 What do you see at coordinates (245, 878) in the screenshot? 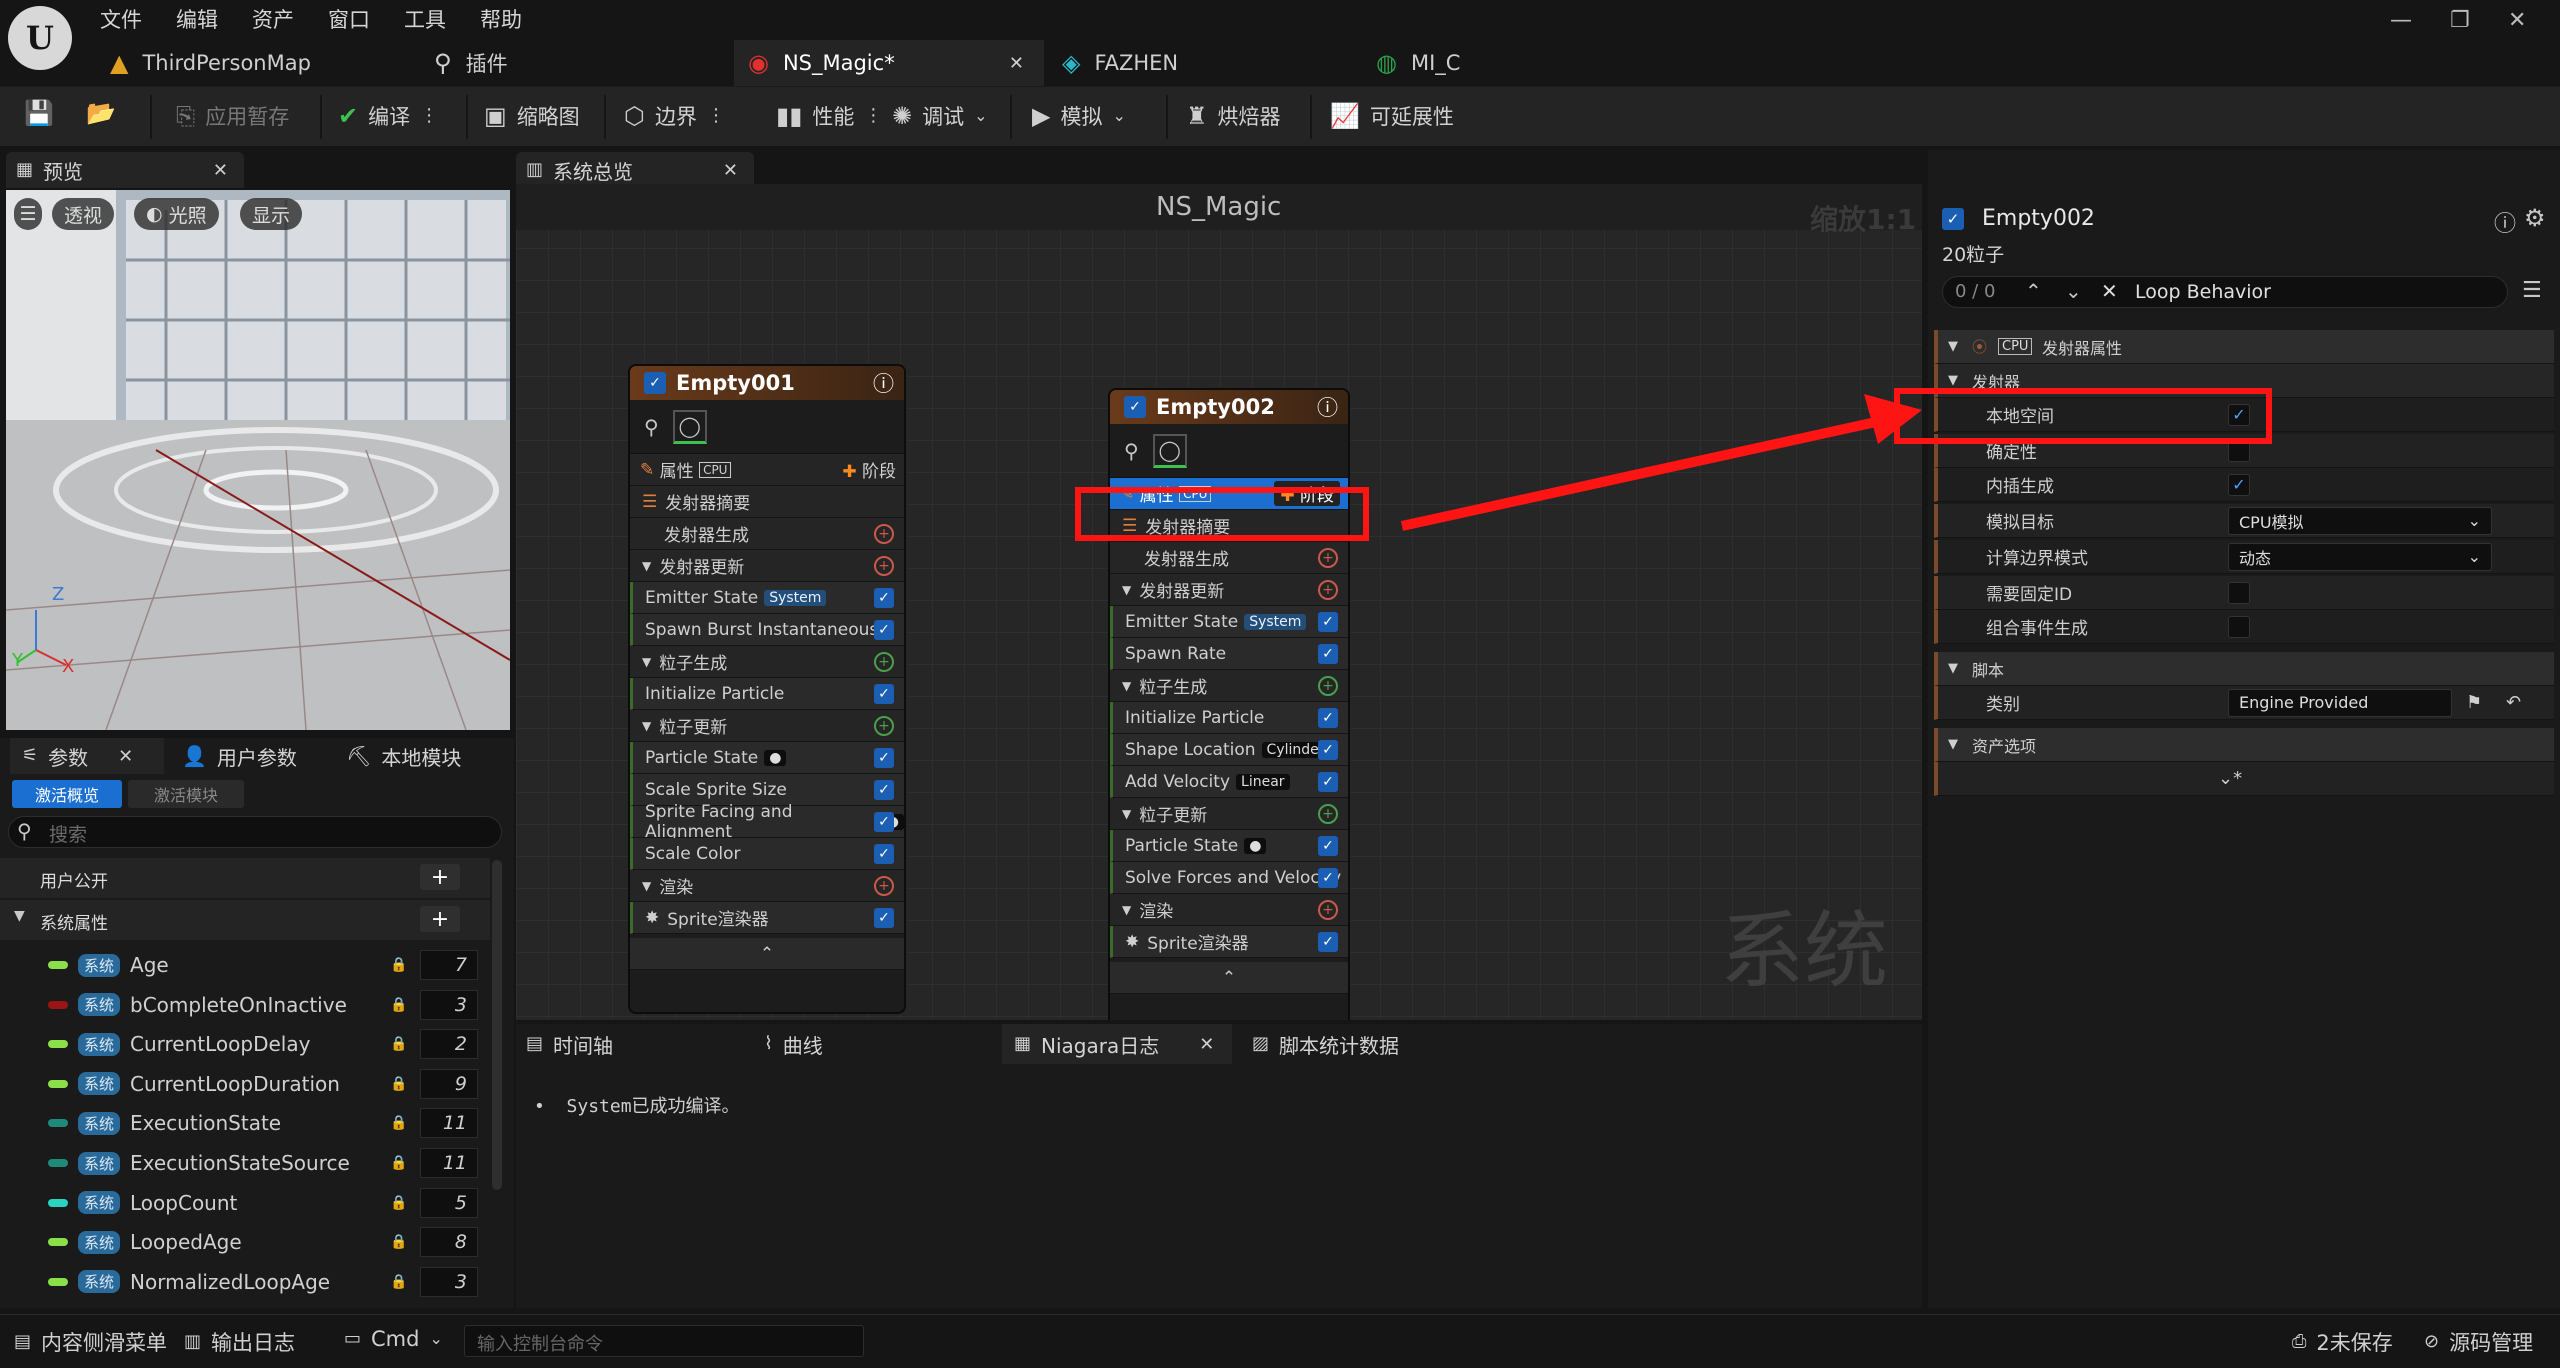
I see `user-exposed-category: 用户公开 +` at bounding box center [245, 878].